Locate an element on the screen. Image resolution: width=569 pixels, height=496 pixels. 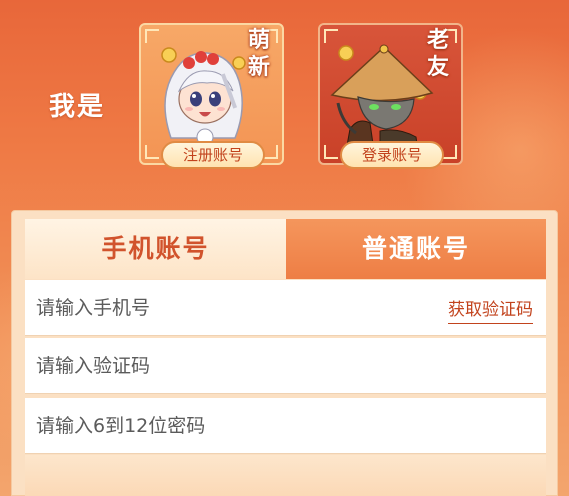
get-verification-code-button: 获取验证码 is located at coordinates (490, 309).